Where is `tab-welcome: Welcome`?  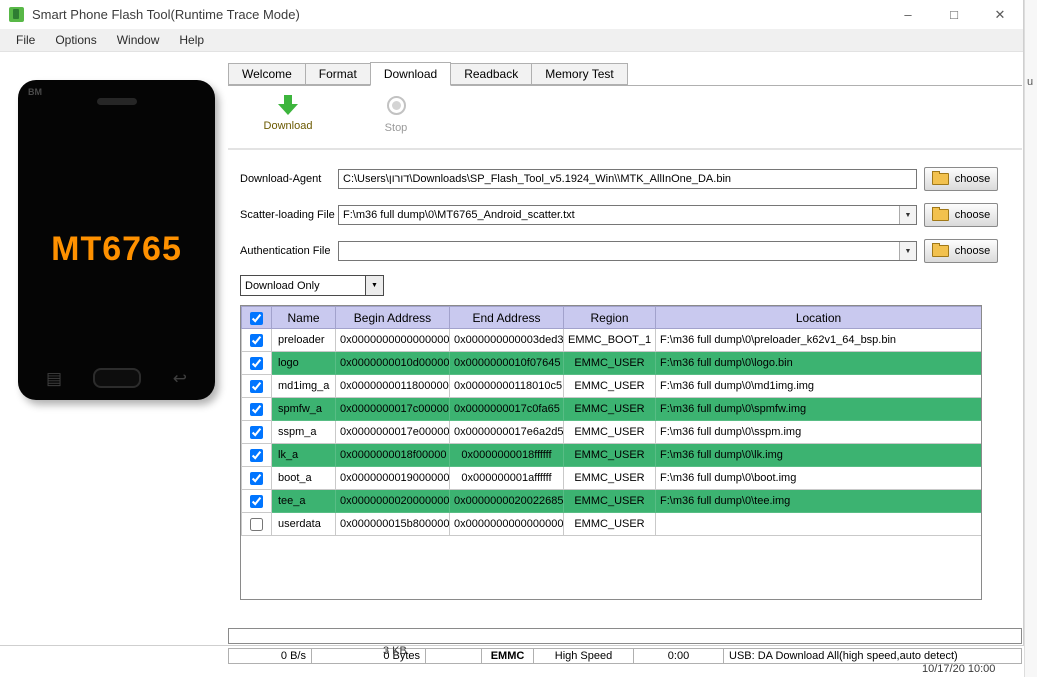 tab-welcome: Welcome is located at coordinates (267, 74).